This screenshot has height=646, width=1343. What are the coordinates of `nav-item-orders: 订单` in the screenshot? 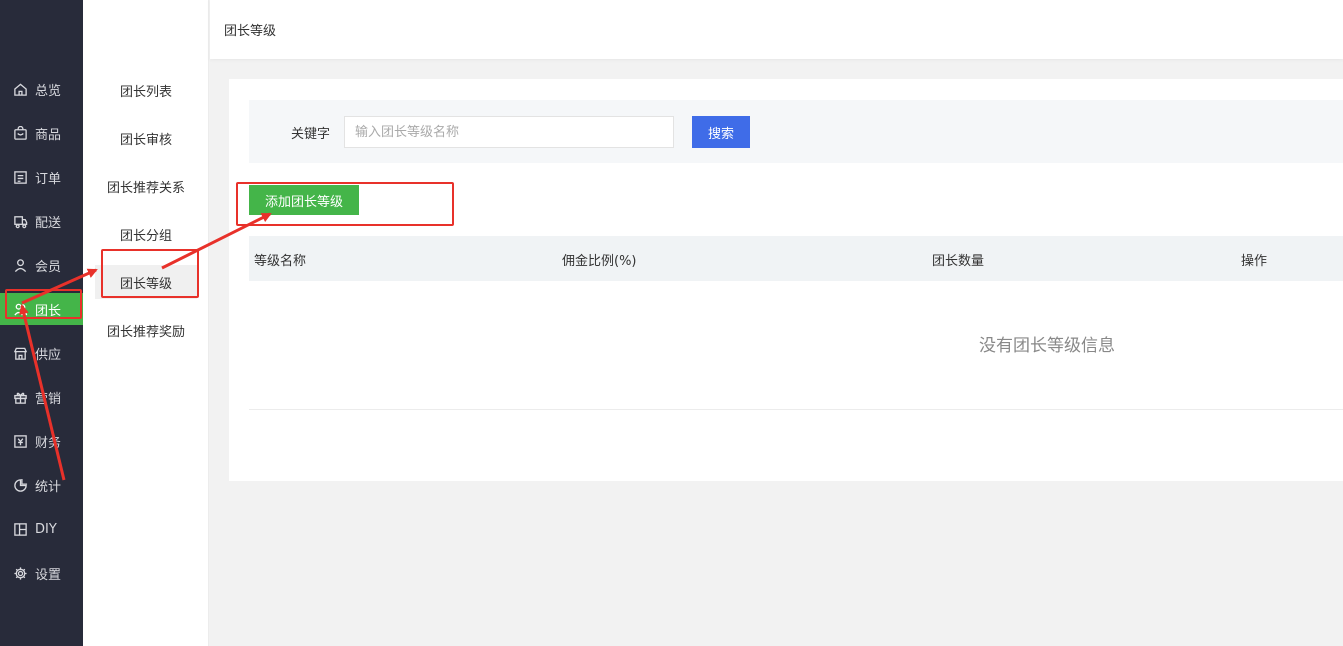 It's located at (41, 177).